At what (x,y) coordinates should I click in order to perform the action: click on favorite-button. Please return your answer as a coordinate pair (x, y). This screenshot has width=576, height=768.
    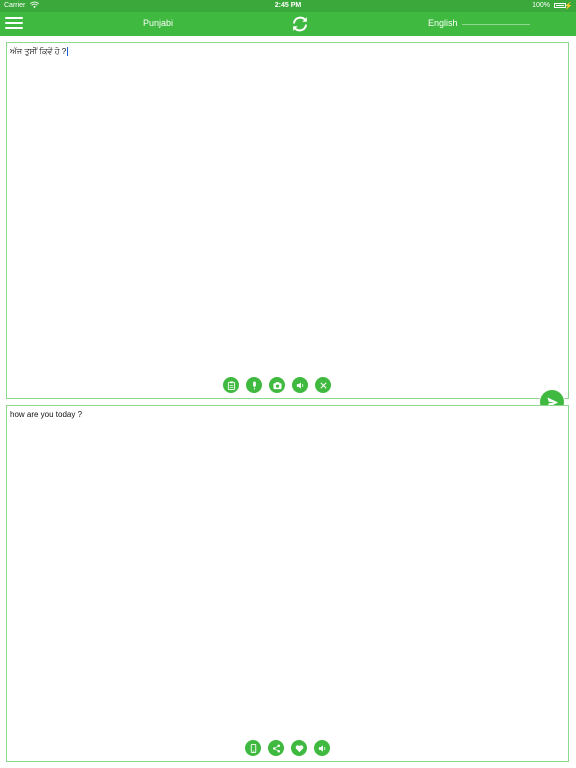
    Looking at the image, I should click on (299, 748).